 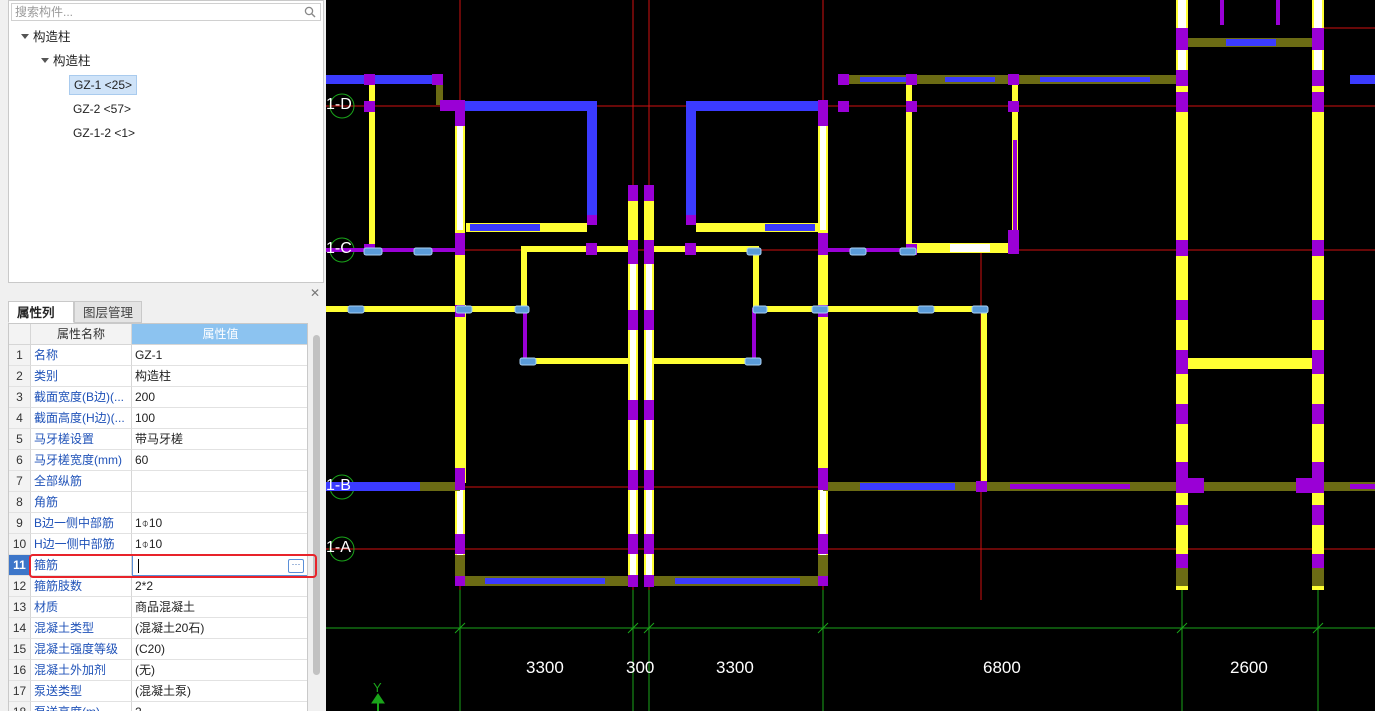 I want to click on component-tree-panel: 构造柱 构造柱 GZ-1 <25> GZ-2 <57> GZ-1-2 <1>, so click(x=166, y=141).